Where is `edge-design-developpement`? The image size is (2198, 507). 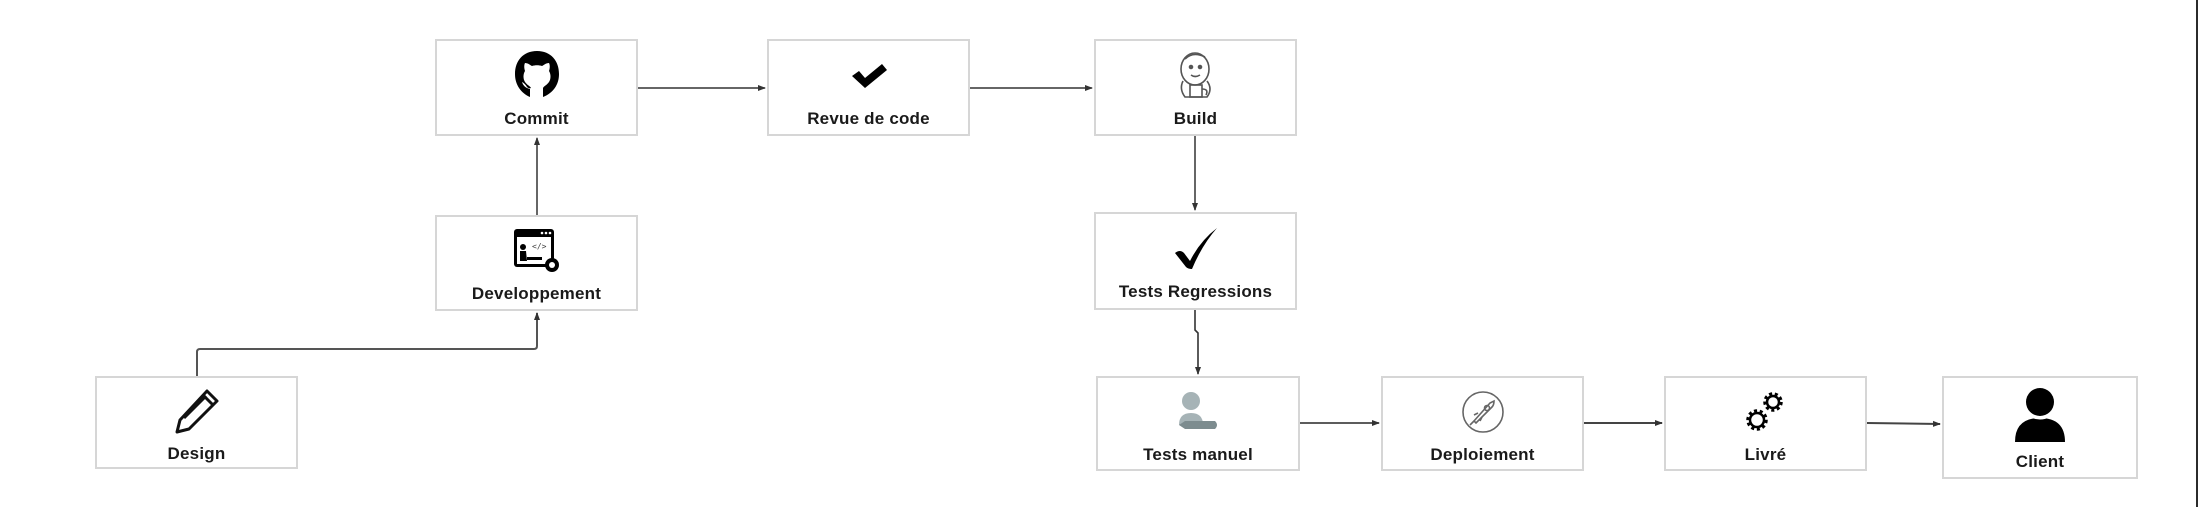
edge-design-developpement is located at coordinates (368, 344).